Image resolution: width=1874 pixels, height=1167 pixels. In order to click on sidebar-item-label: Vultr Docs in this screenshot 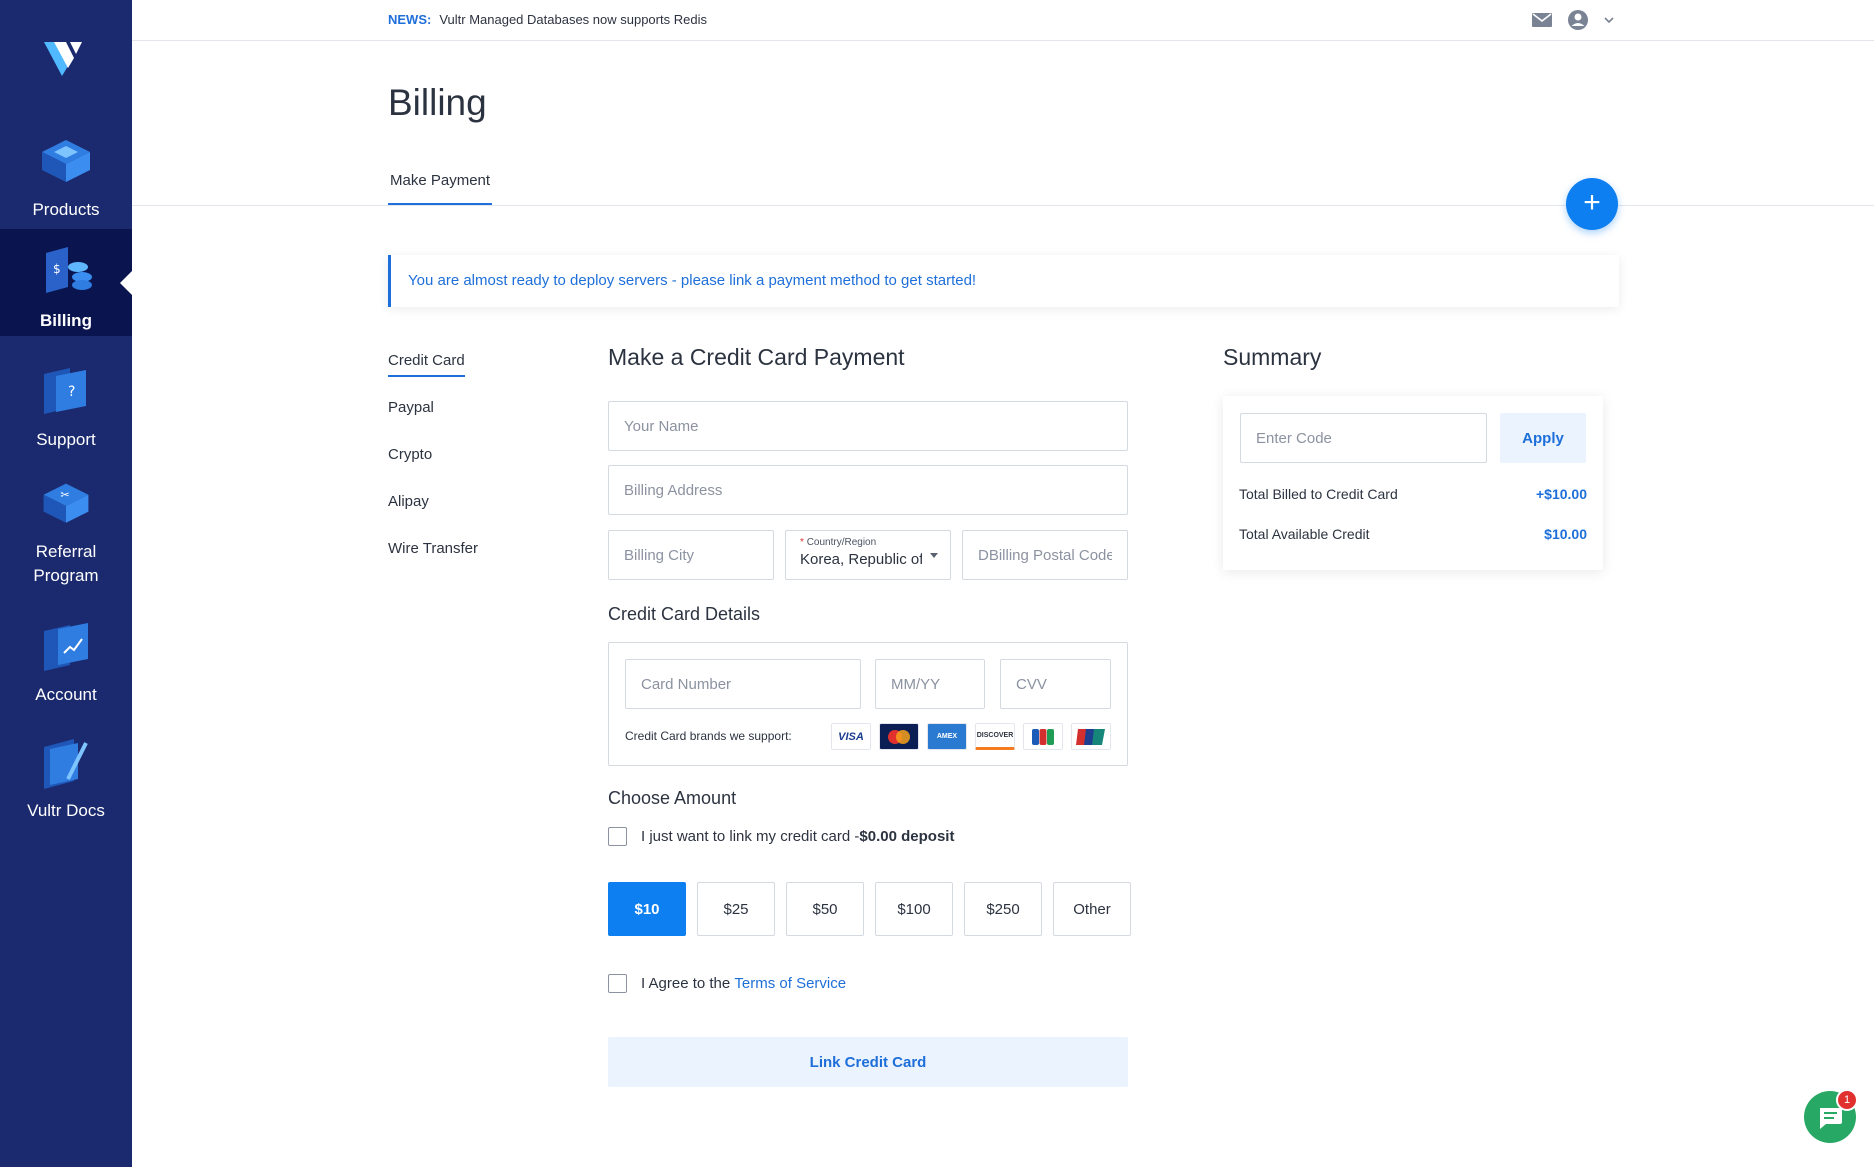, I will do `click(66, 810)`.